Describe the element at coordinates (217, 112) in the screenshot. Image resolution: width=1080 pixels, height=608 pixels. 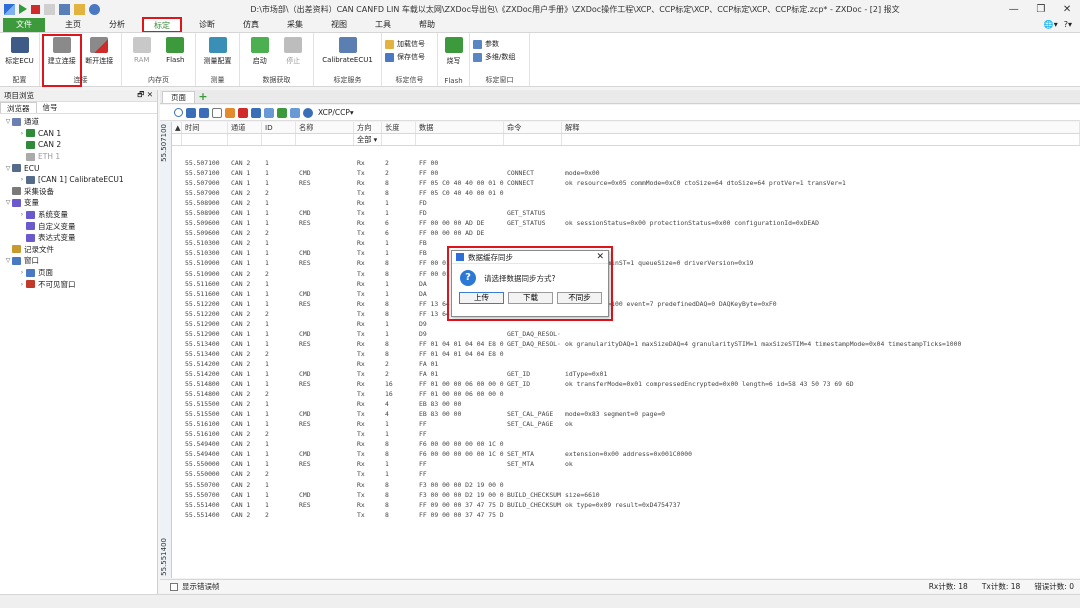
I see `checkbox-dropdown-icon` at that location.